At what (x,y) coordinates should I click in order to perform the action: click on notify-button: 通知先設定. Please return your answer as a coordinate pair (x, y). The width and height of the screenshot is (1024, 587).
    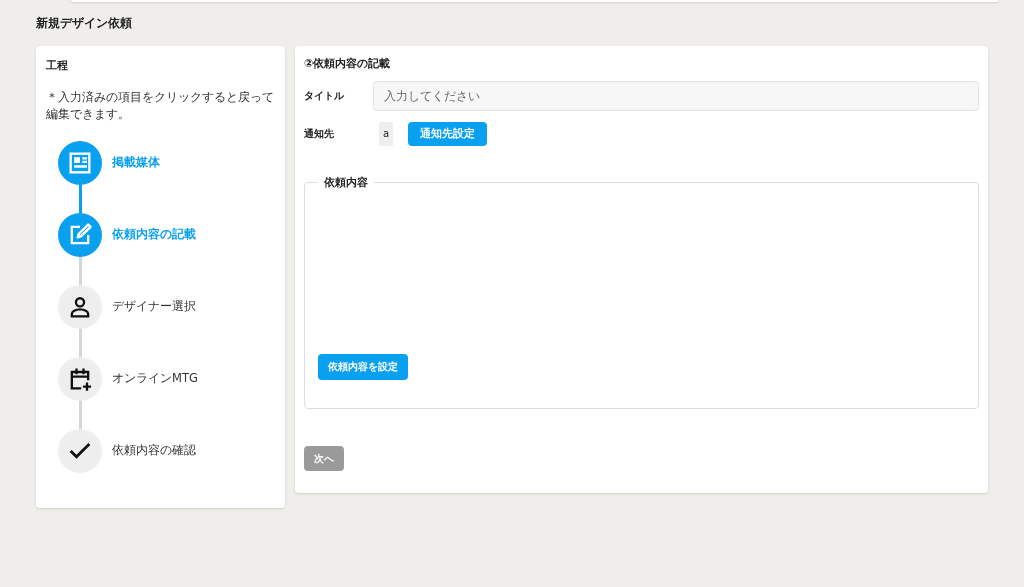
    Looking at the image, I should click on (447, 133).